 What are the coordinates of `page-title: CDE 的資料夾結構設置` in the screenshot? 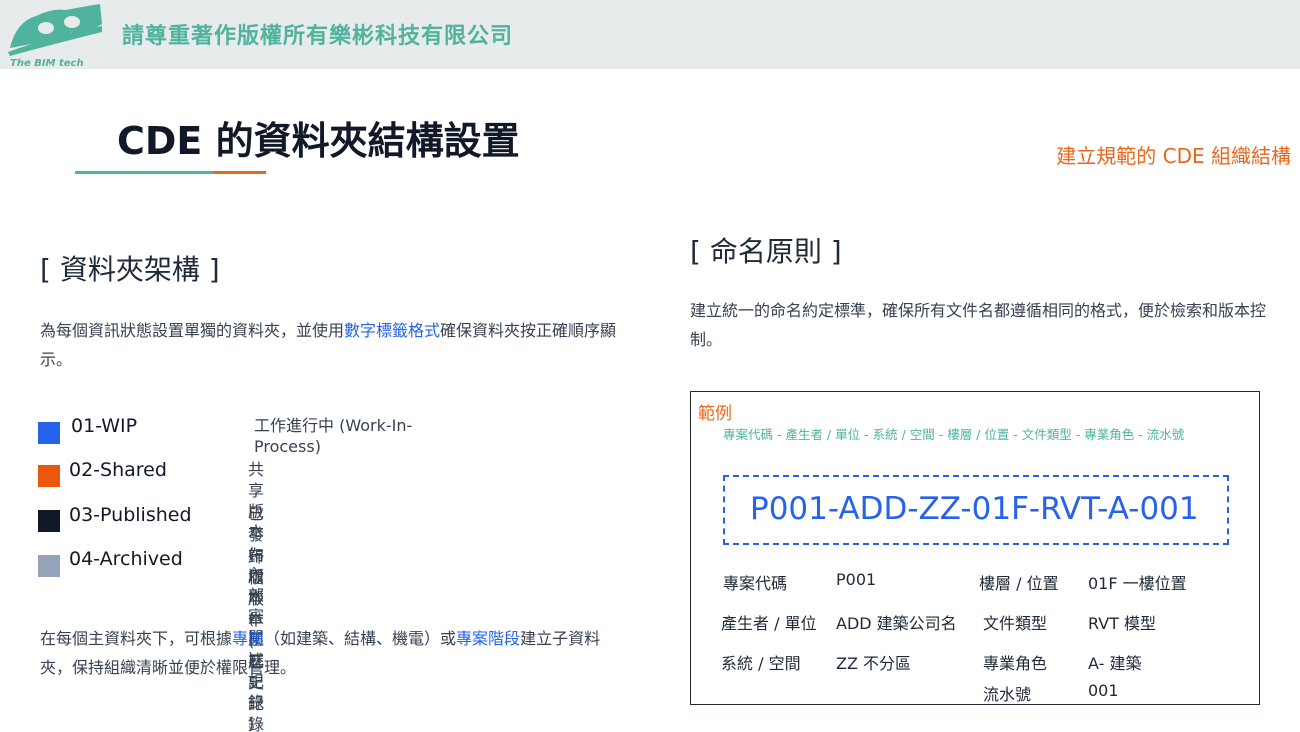 It's located at (318, 141).